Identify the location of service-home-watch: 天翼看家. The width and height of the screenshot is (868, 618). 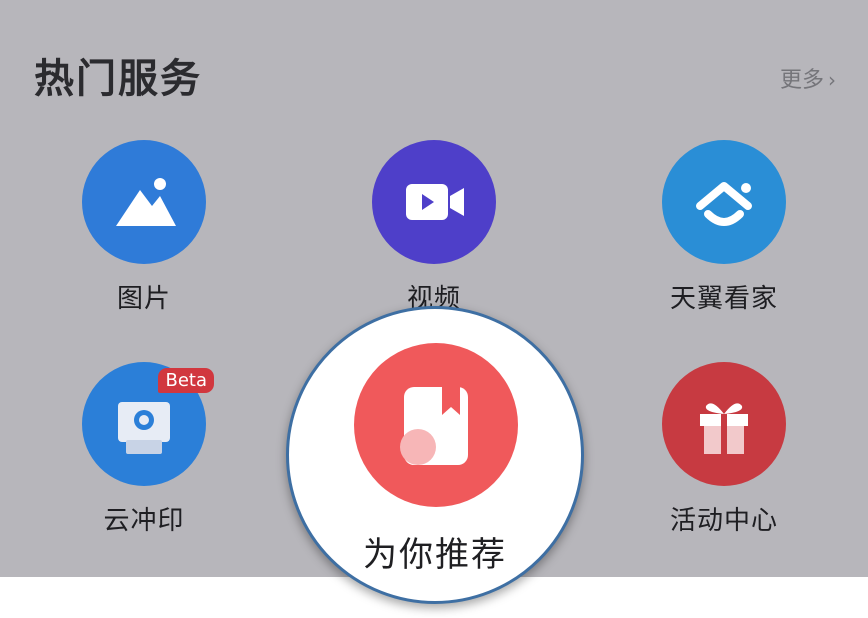
(724, 227).